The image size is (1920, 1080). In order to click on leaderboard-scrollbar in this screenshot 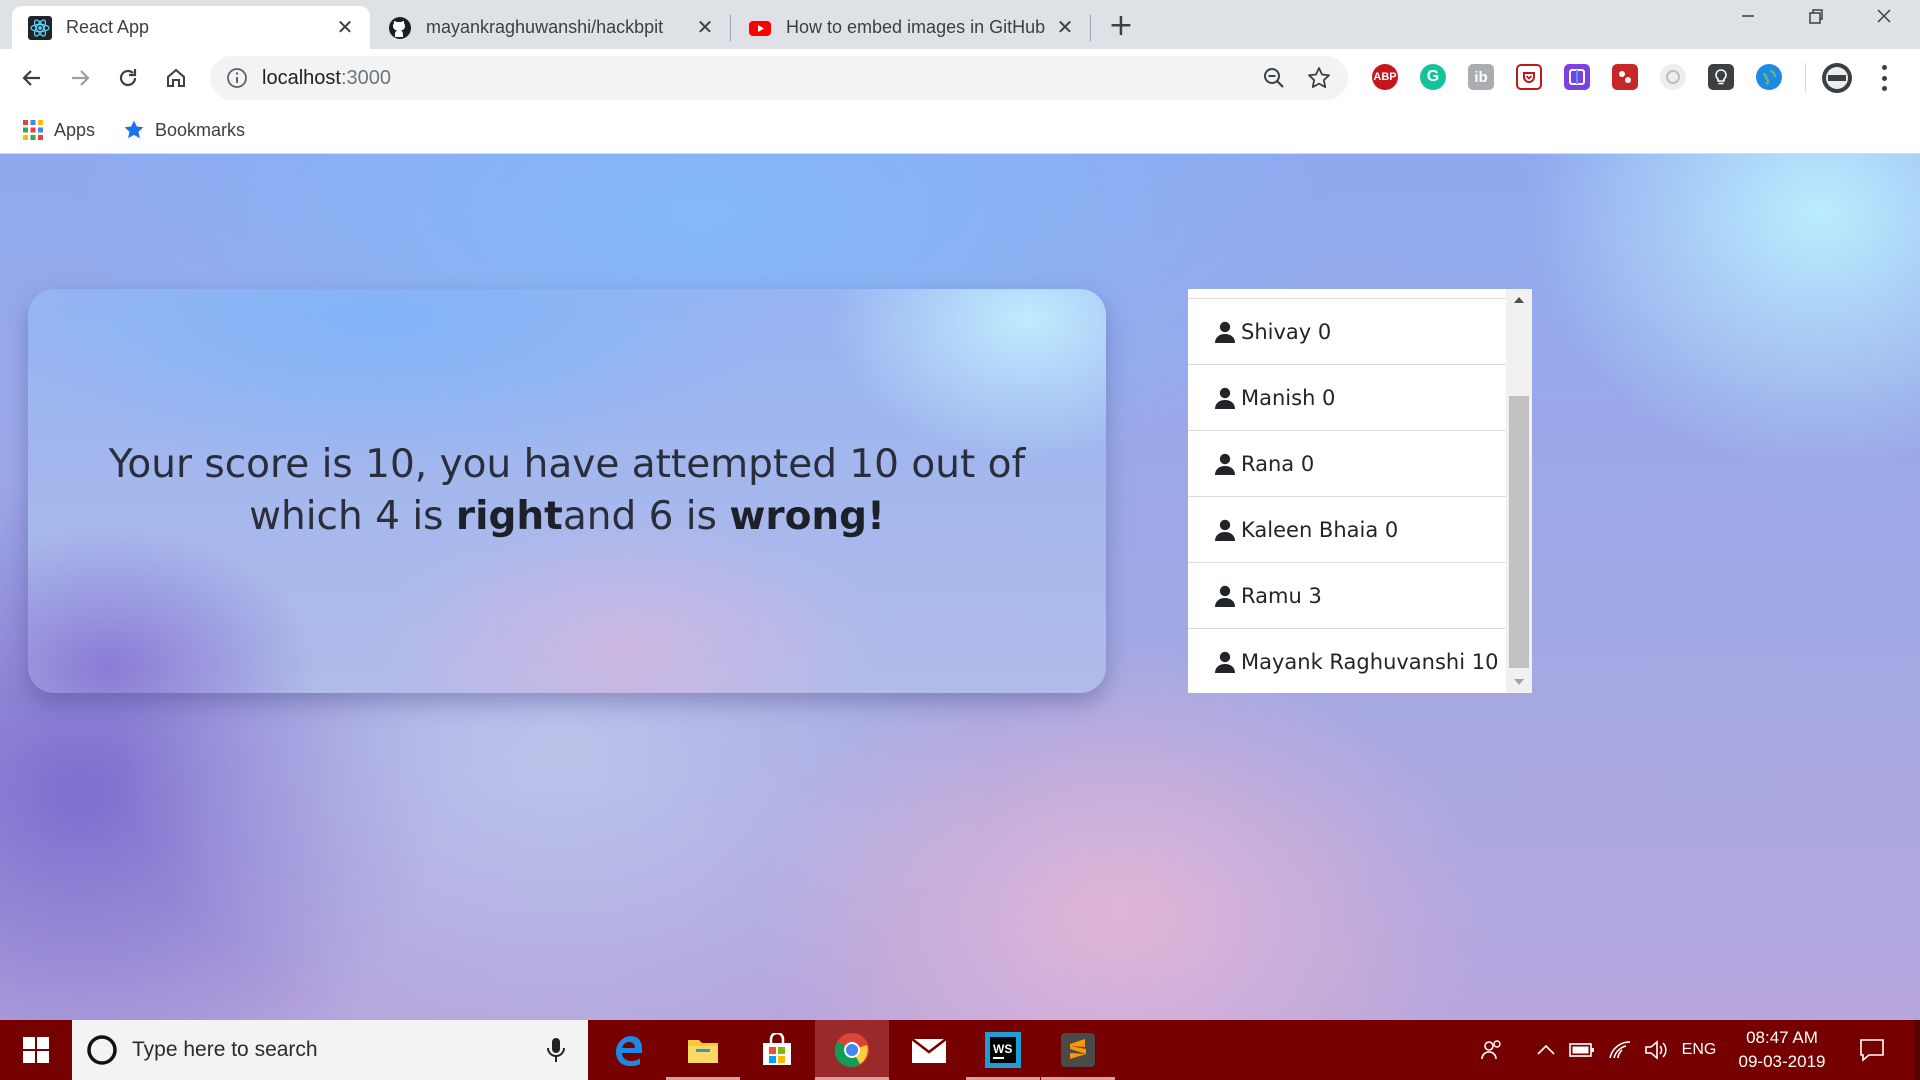, I will do `click(1519, 491)`.